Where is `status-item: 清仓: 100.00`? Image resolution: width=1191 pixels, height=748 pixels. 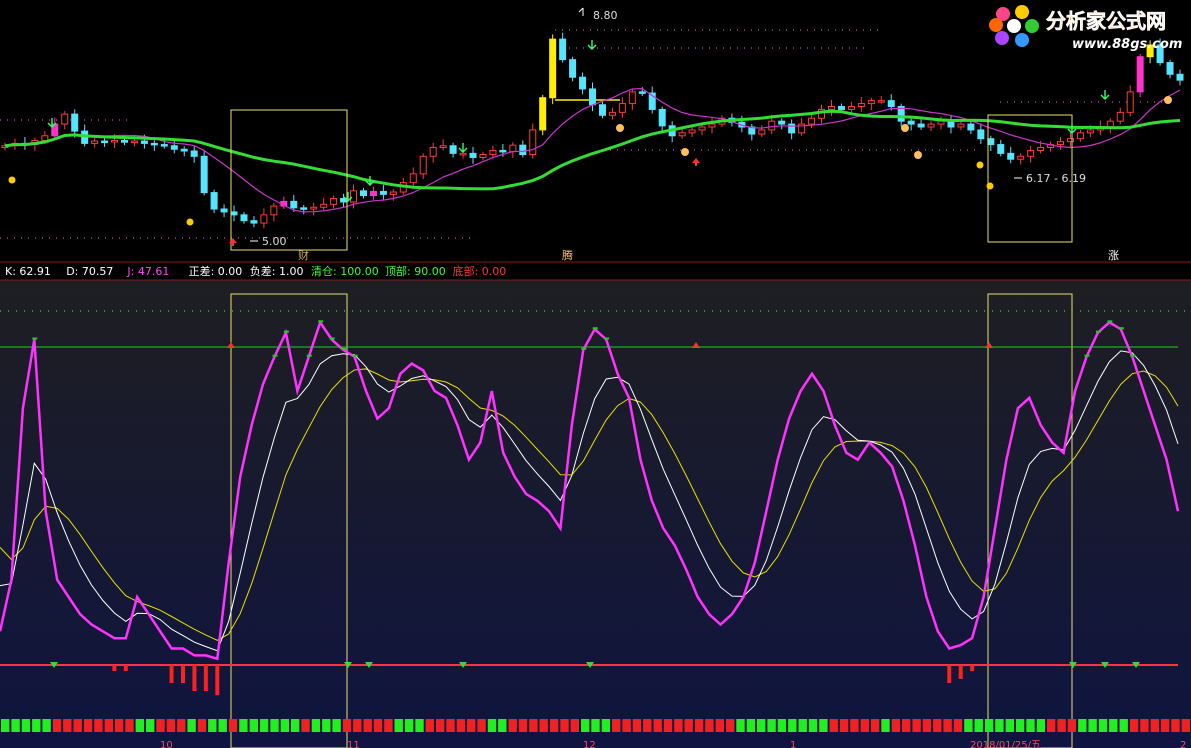
status-item: 清仓: 100.00 is located at coordinates (345, 271).